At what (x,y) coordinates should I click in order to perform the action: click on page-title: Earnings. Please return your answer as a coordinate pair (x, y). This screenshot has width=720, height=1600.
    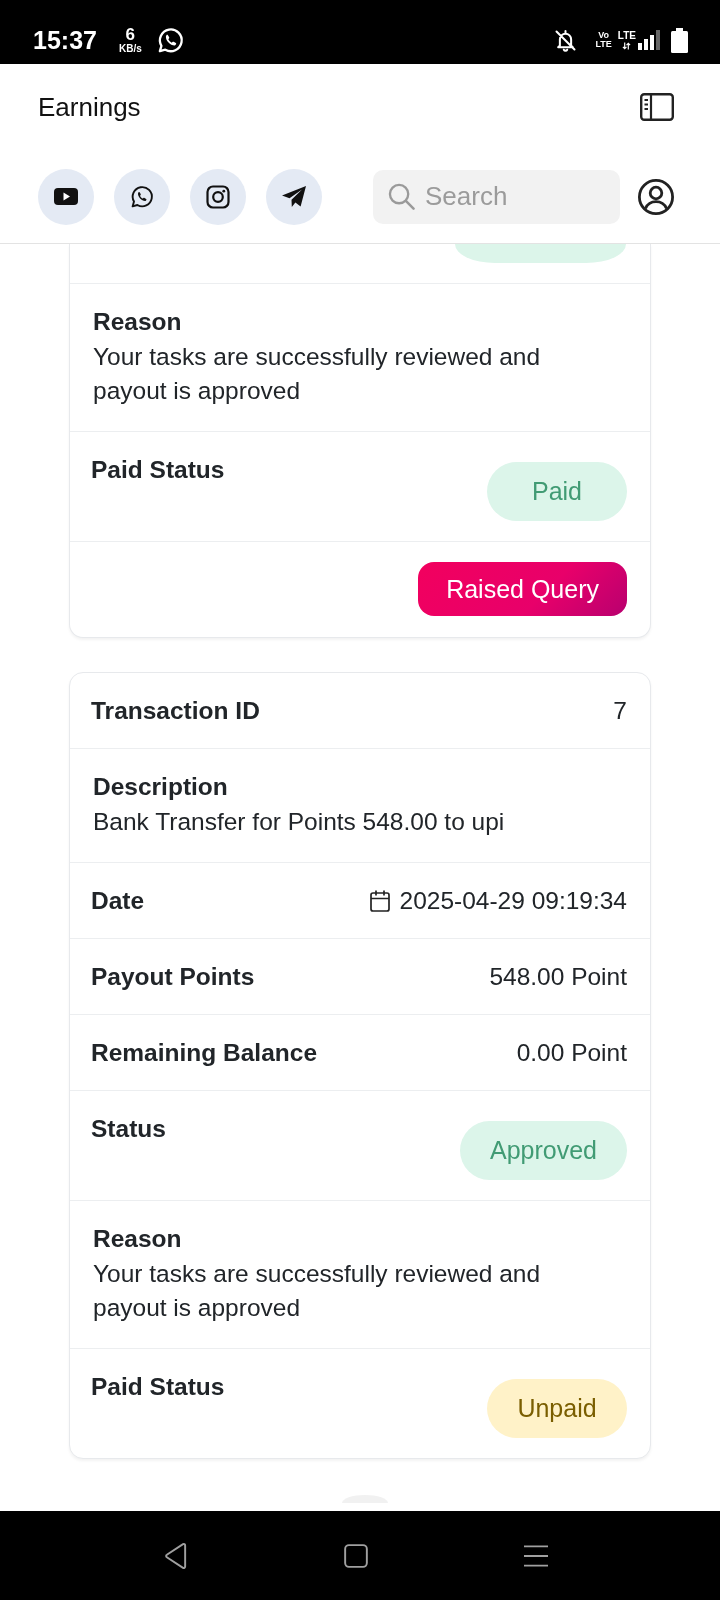
    Looking at the image, I should click on (89, 107).